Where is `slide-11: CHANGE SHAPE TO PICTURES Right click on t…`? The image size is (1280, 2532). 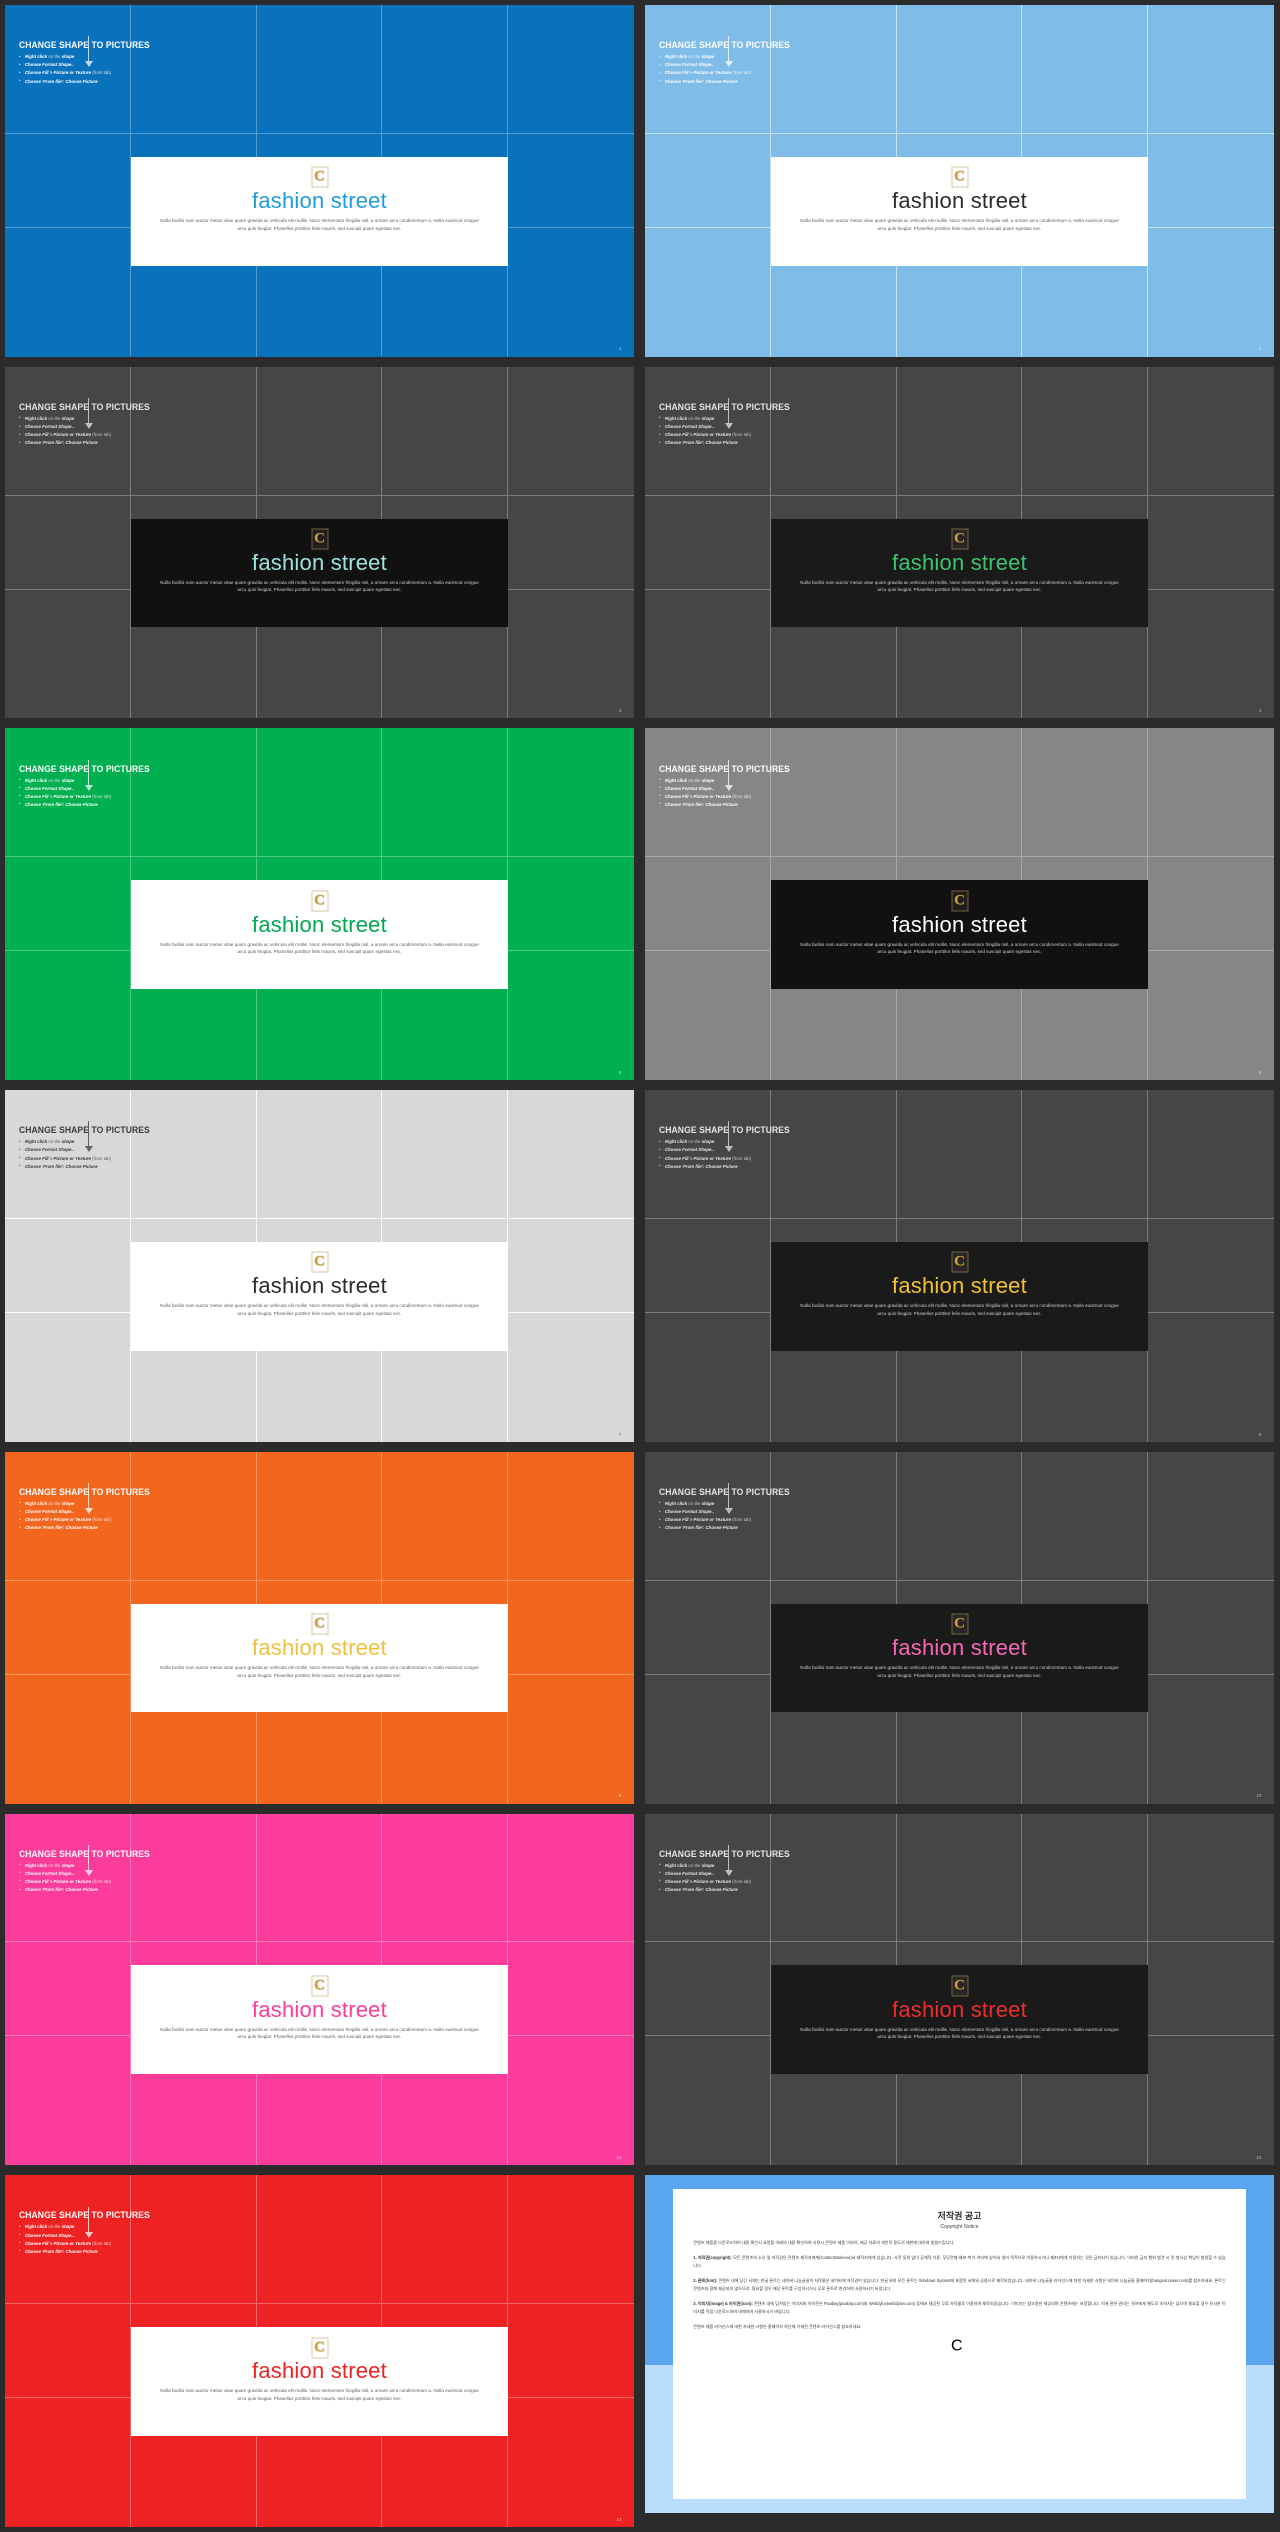
slide-11: CHANGE SHAPE TO PICTURES Right click on t… is located at coordinates (319, 1989).